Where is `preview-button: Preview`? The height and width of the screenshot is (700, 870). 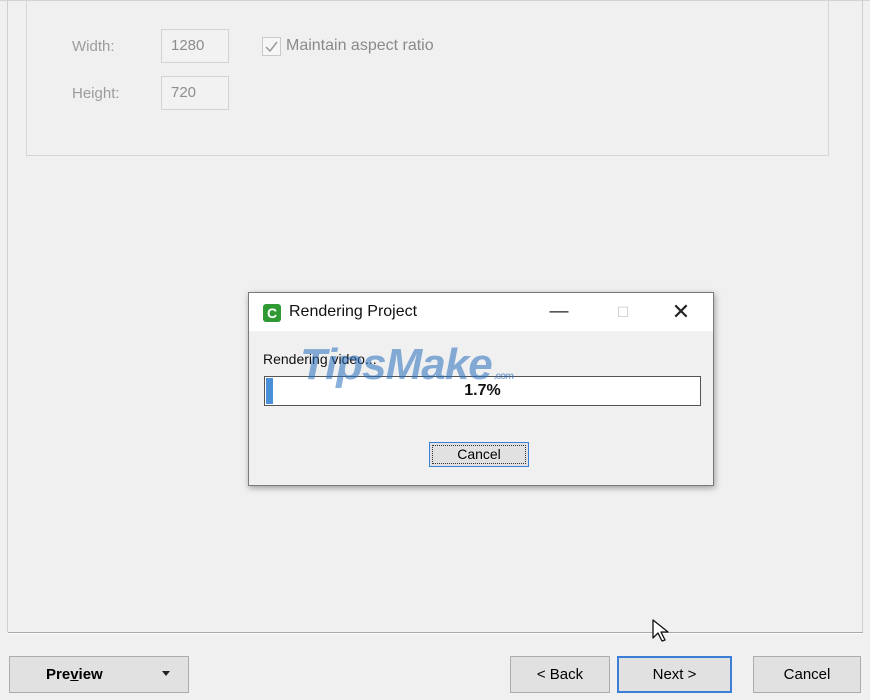
preview-button: Preview is located at coordinates (99, 674).